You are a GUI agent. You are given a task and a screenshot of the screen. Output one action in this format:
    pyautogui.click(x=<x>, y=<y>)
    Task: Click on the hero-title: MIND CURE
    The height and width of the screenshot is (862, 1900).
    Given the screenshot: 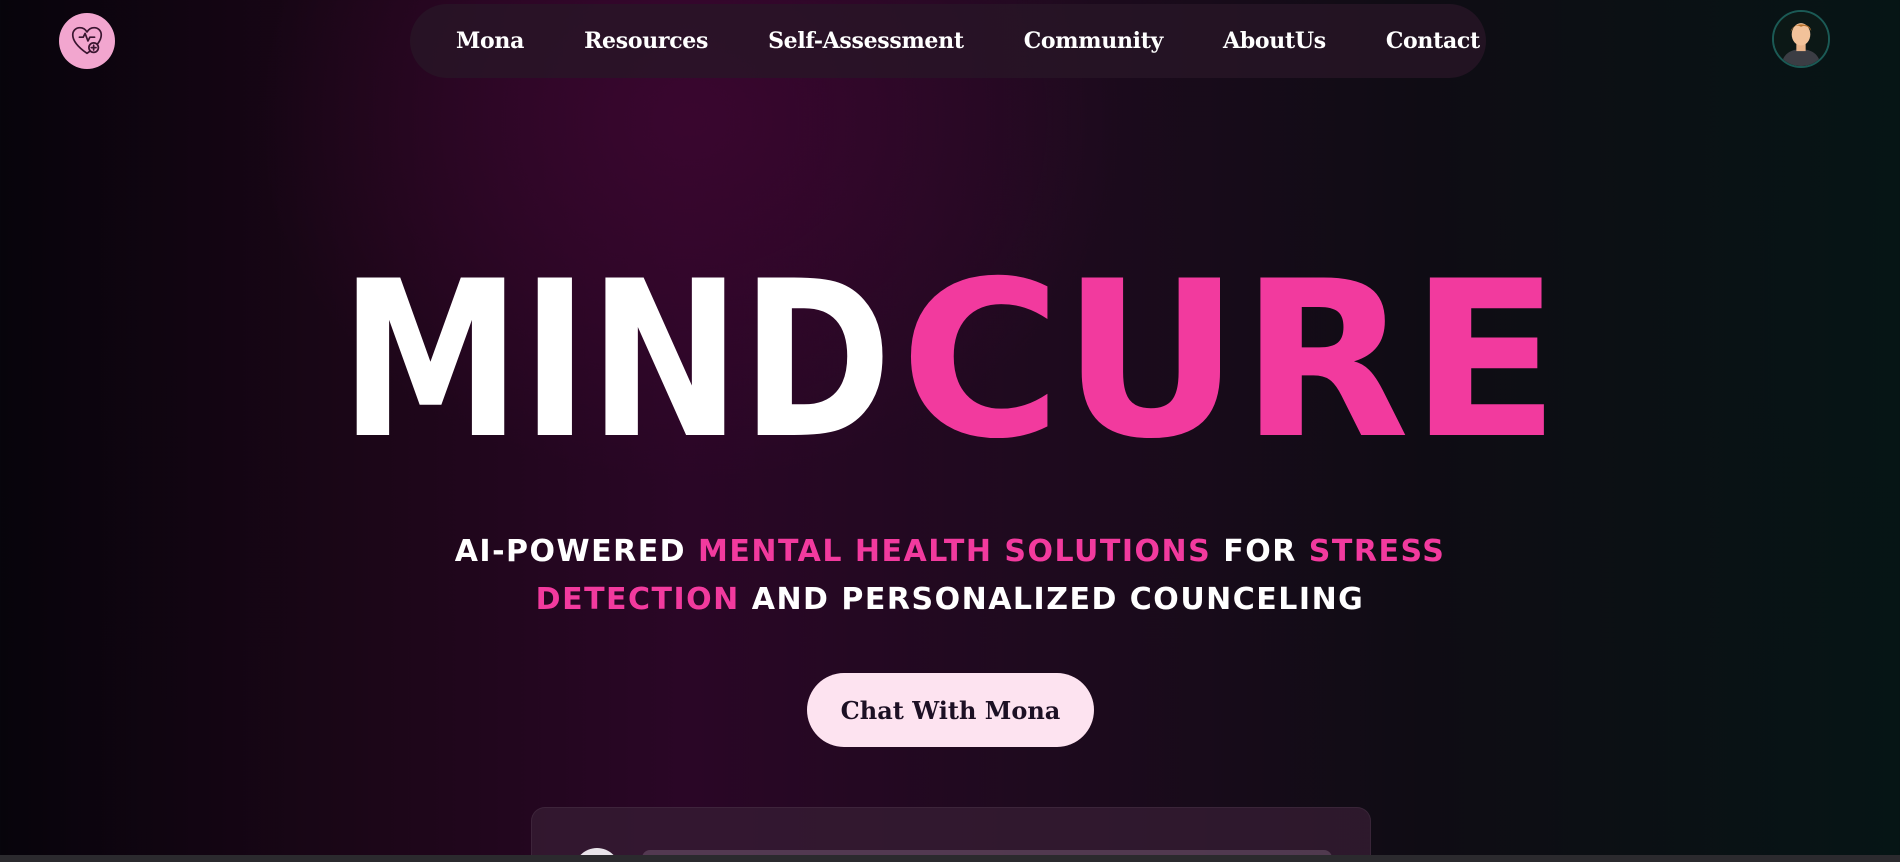 What is the action you would take?
    pyautogui.click(x=950, y=357)
    